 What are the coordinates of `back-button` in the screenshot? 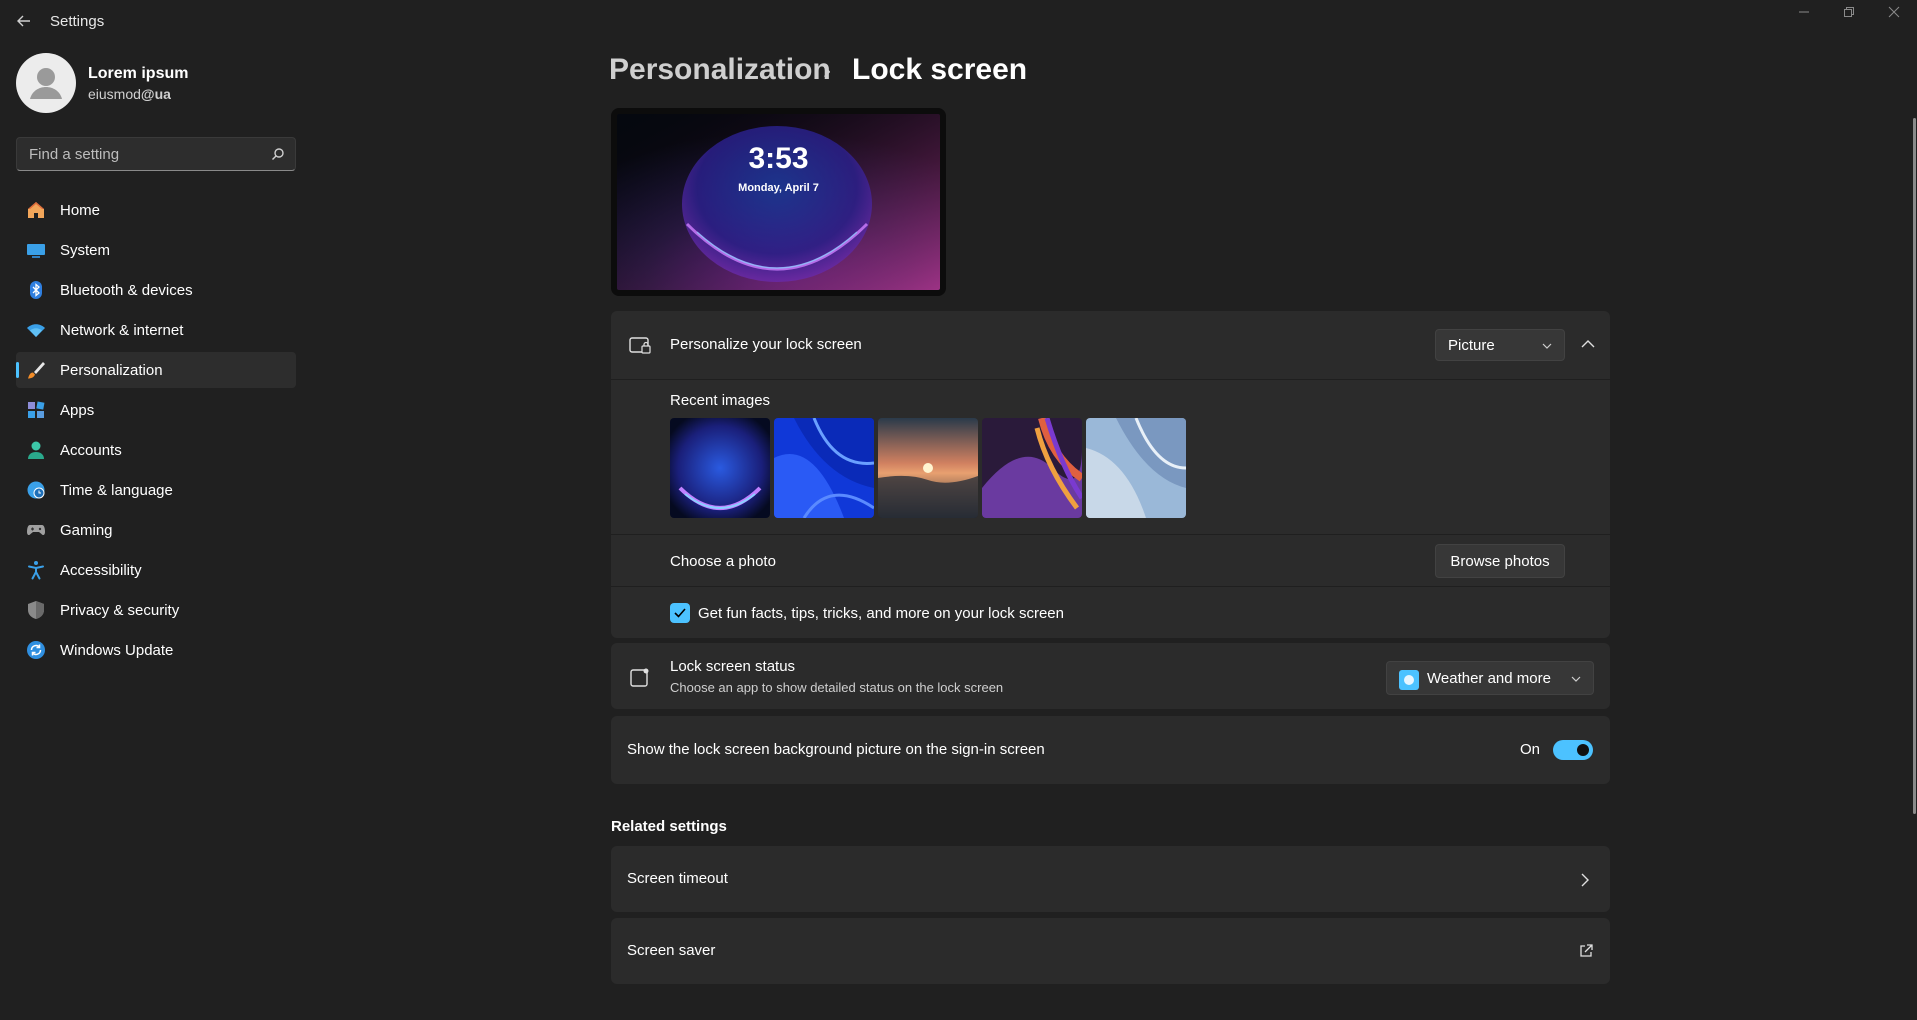 It's located at (24, 22).